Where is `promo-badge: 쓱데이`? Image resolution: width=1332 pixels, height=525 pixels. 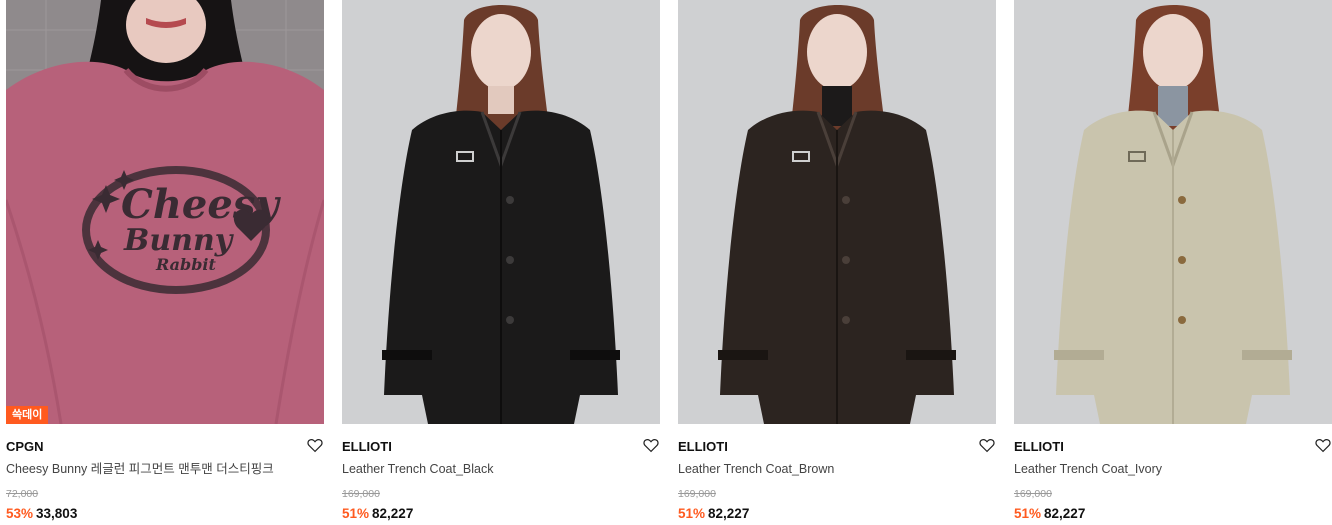
promo-badge: 쓱데이 is located at coordinates (27, 415).